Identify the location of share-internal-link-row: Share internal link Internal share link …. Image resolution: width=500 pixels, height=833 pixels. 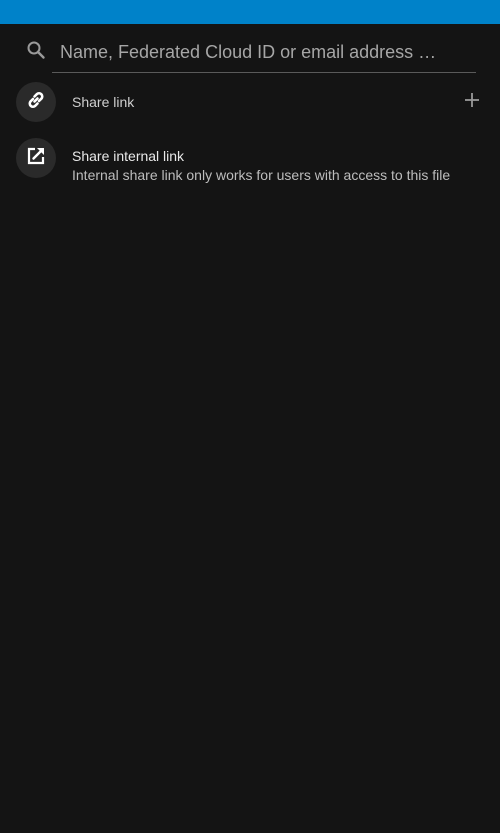
(250, 161).